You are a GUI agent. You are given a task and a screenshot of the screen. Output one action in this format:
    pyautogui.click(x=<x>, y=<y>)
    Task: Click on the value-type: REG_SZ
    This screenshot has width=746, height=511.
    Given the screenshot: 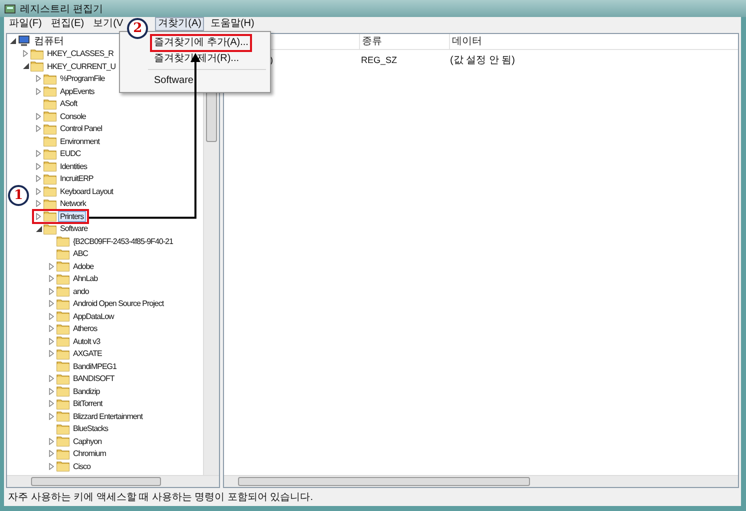 What is the action you would take?
    pyautogui.click(x=379, y=59)
    